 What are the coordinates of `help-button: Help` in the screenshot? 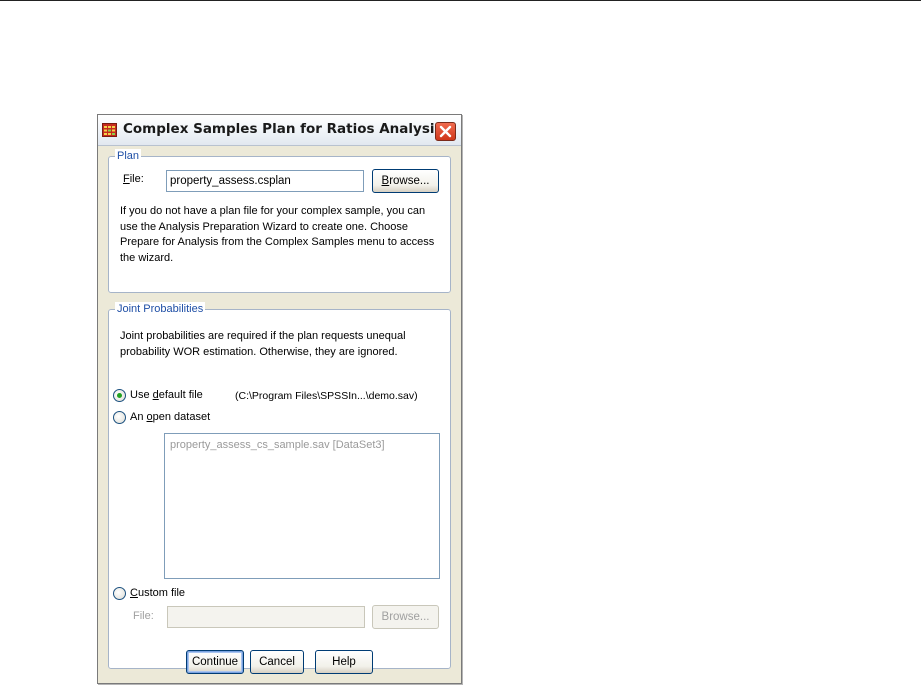 It's located at (344, 662).